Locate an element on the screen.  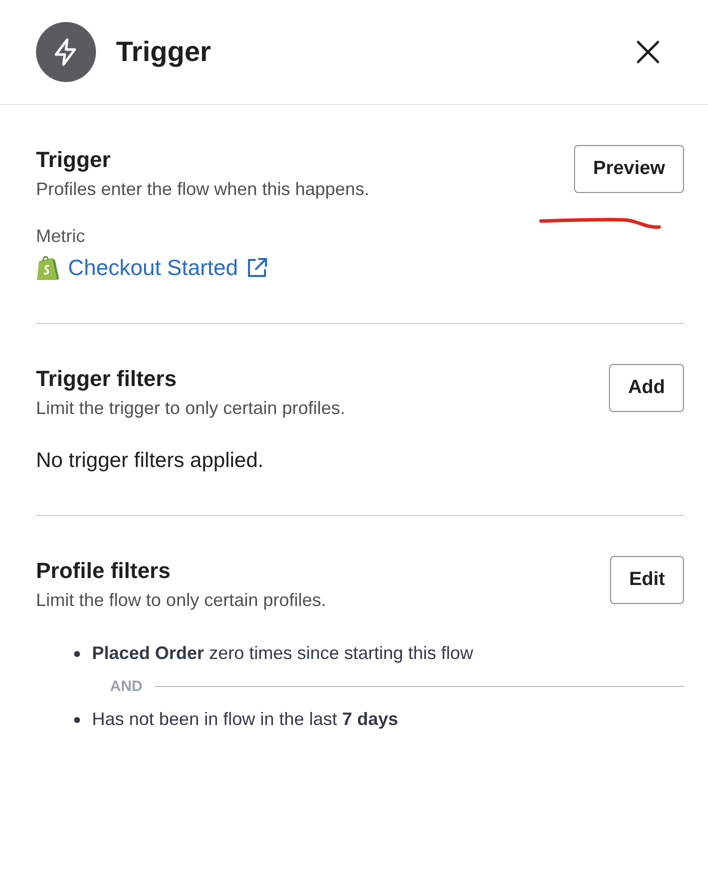
section-description: Limit the trigger to only certain profiles. is located at coordinates (191, 408).